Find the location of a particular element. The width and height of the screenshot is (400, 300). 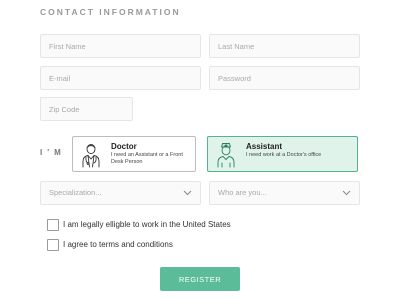

terms-checkbox is located at coordinates (53, 245).